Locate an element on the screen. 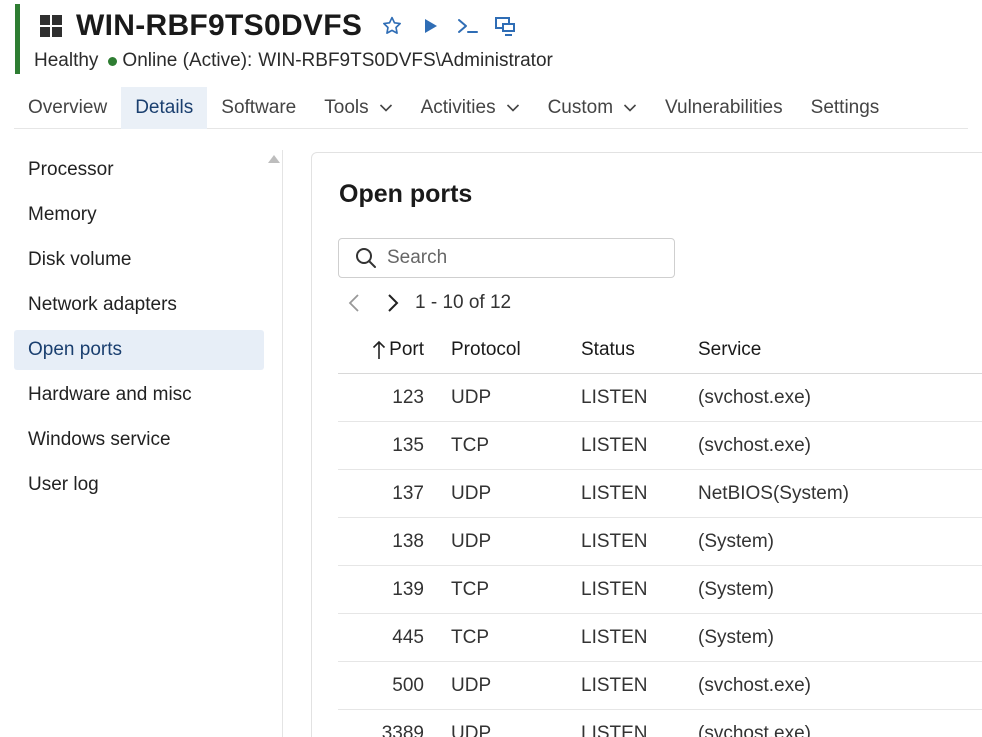  windows-logo-icon is located at coordinates (51, 26).